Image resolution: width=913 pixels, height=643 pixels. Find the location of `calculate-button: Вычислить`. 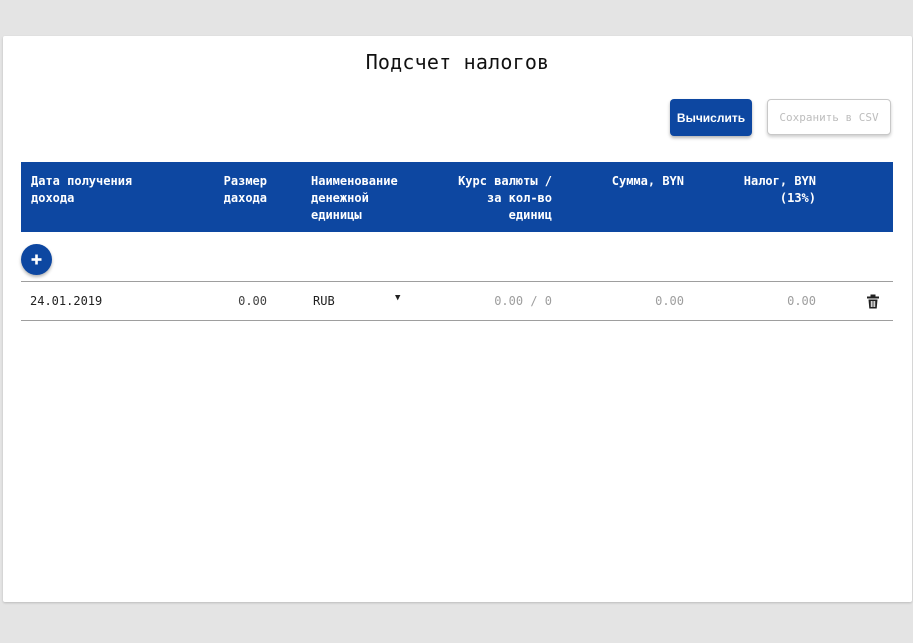

calculate-button: Вычислить is located at coordinates (711, 117).